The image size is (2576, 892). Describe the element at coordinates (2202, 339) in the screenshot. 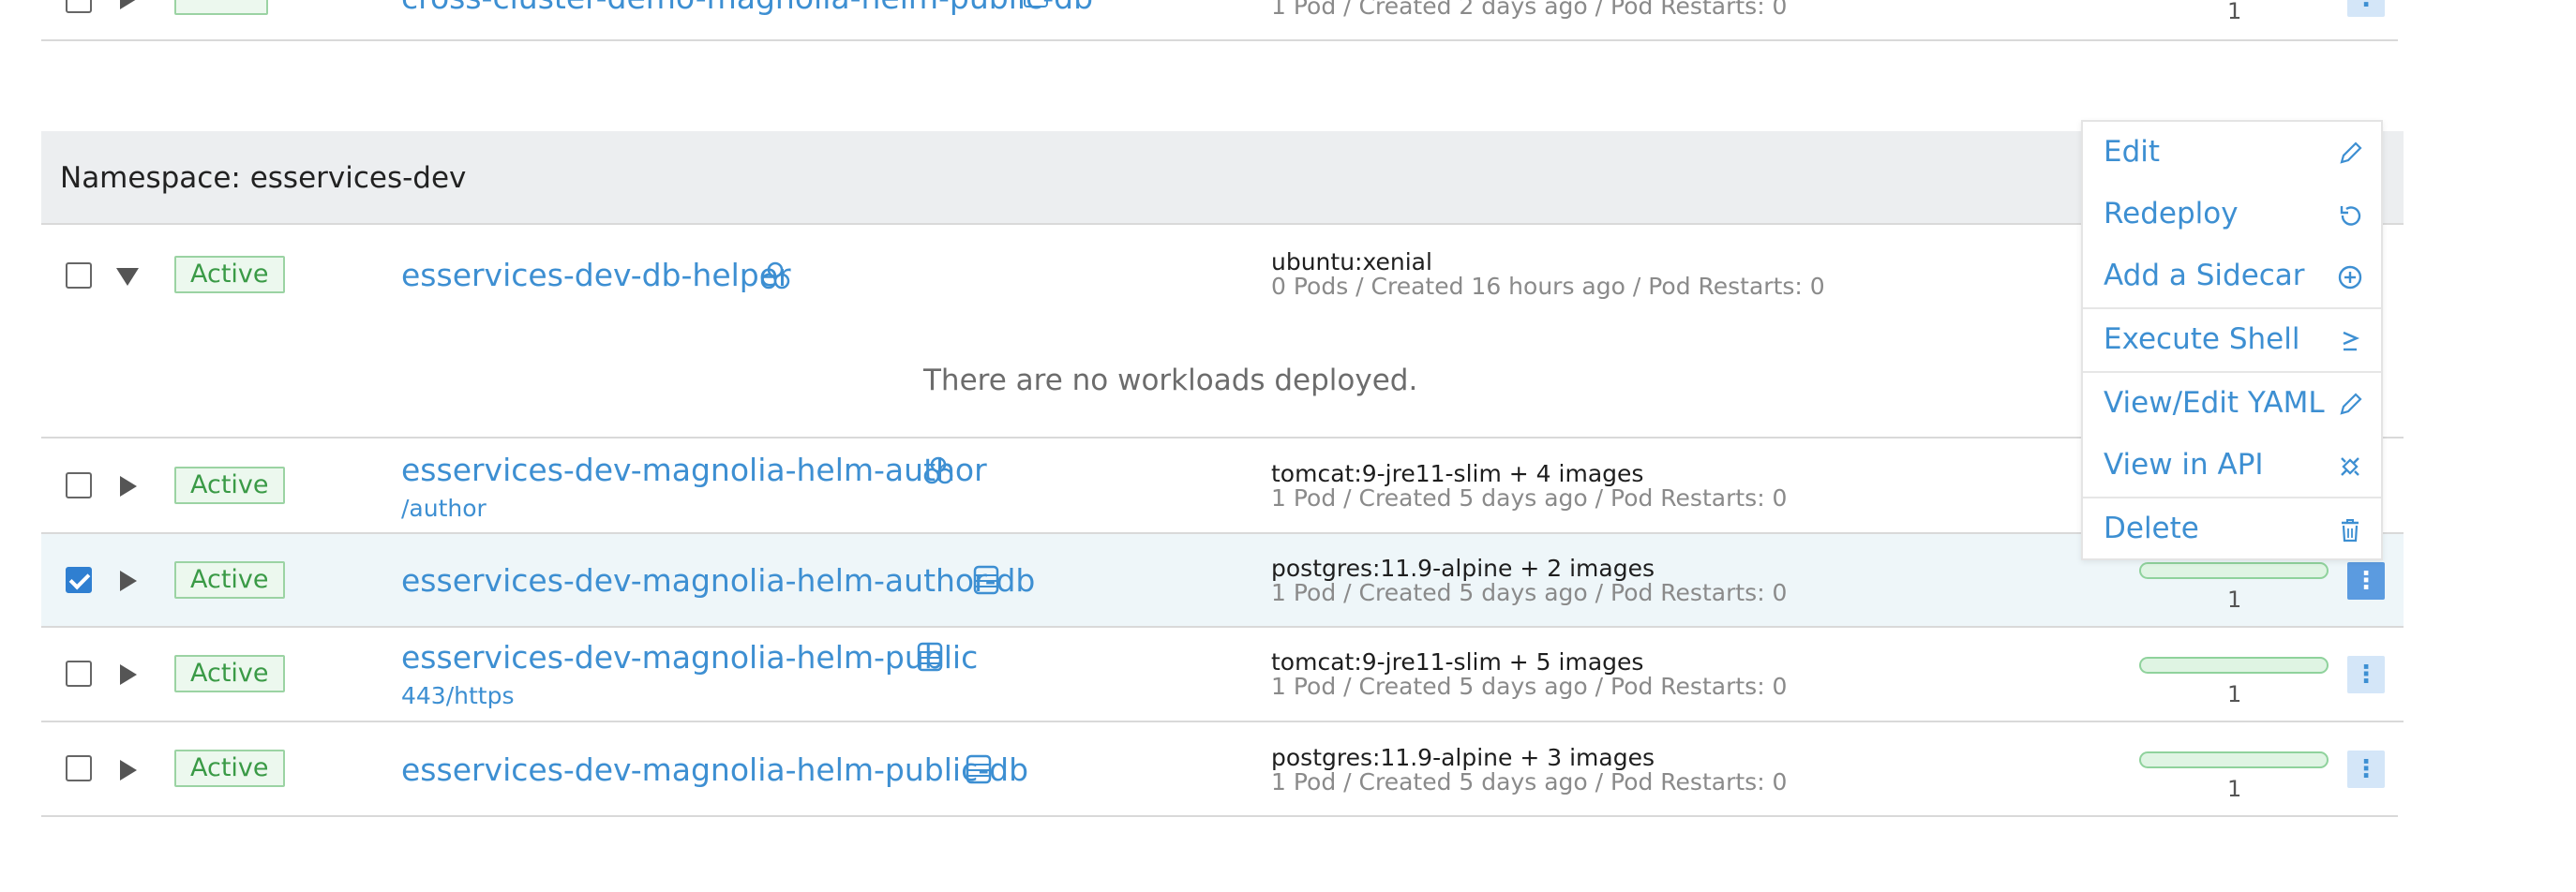

I see `menu-item-label: Execute Shell` at that location.